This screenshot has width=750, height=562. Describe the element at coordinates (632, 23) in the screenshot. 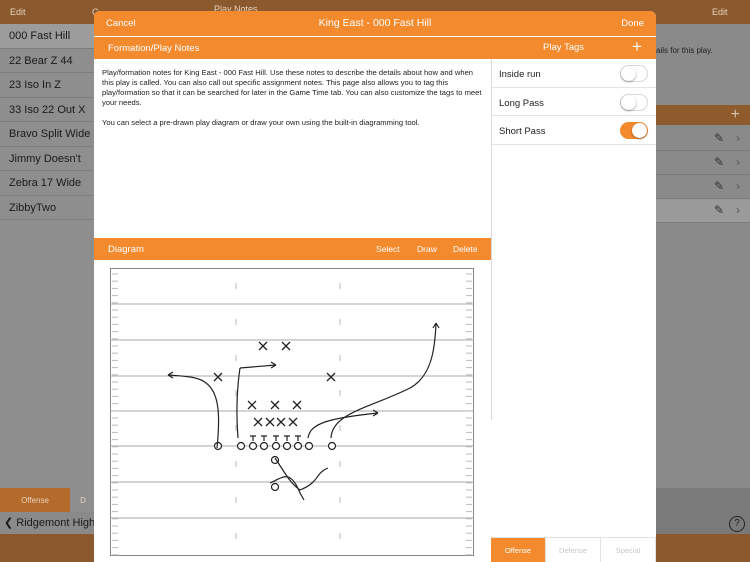

I see `done-button: Done` at that location.